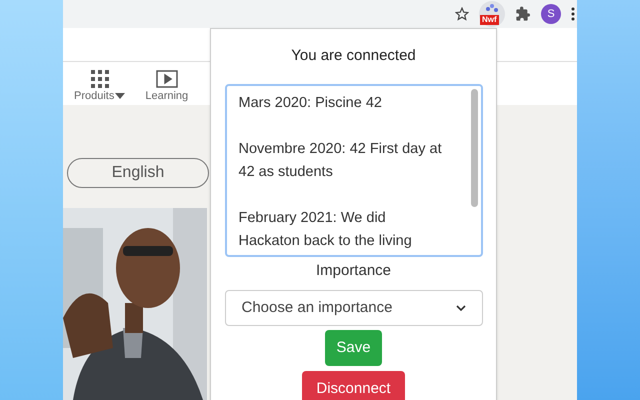 The width and height of the screenshot is (640, 400). Describe the element at coordinates (489, 20) in the screenshot. I see `extension-badge: Nwf` at that location.